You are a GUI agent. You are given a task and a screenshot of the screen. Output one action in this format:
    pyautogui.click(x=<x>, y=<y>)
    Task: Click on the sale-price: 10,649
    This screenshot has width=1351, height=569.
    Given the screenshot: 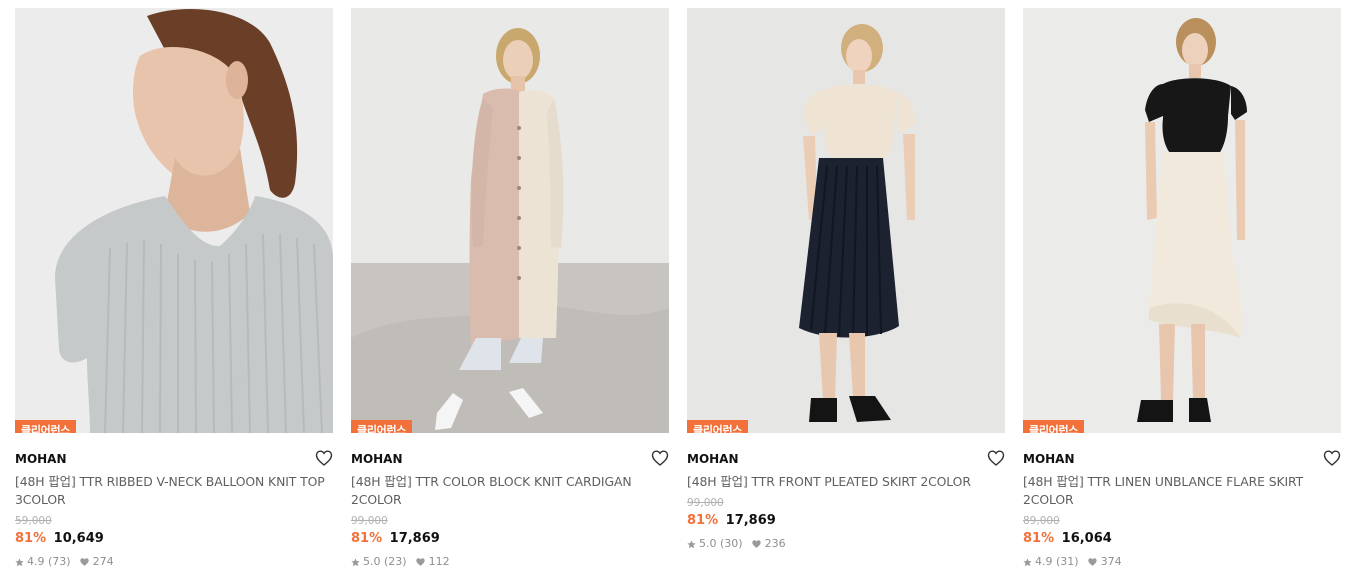 What is the action you would take?
    pyautogui.click(x=78, y=538)
    